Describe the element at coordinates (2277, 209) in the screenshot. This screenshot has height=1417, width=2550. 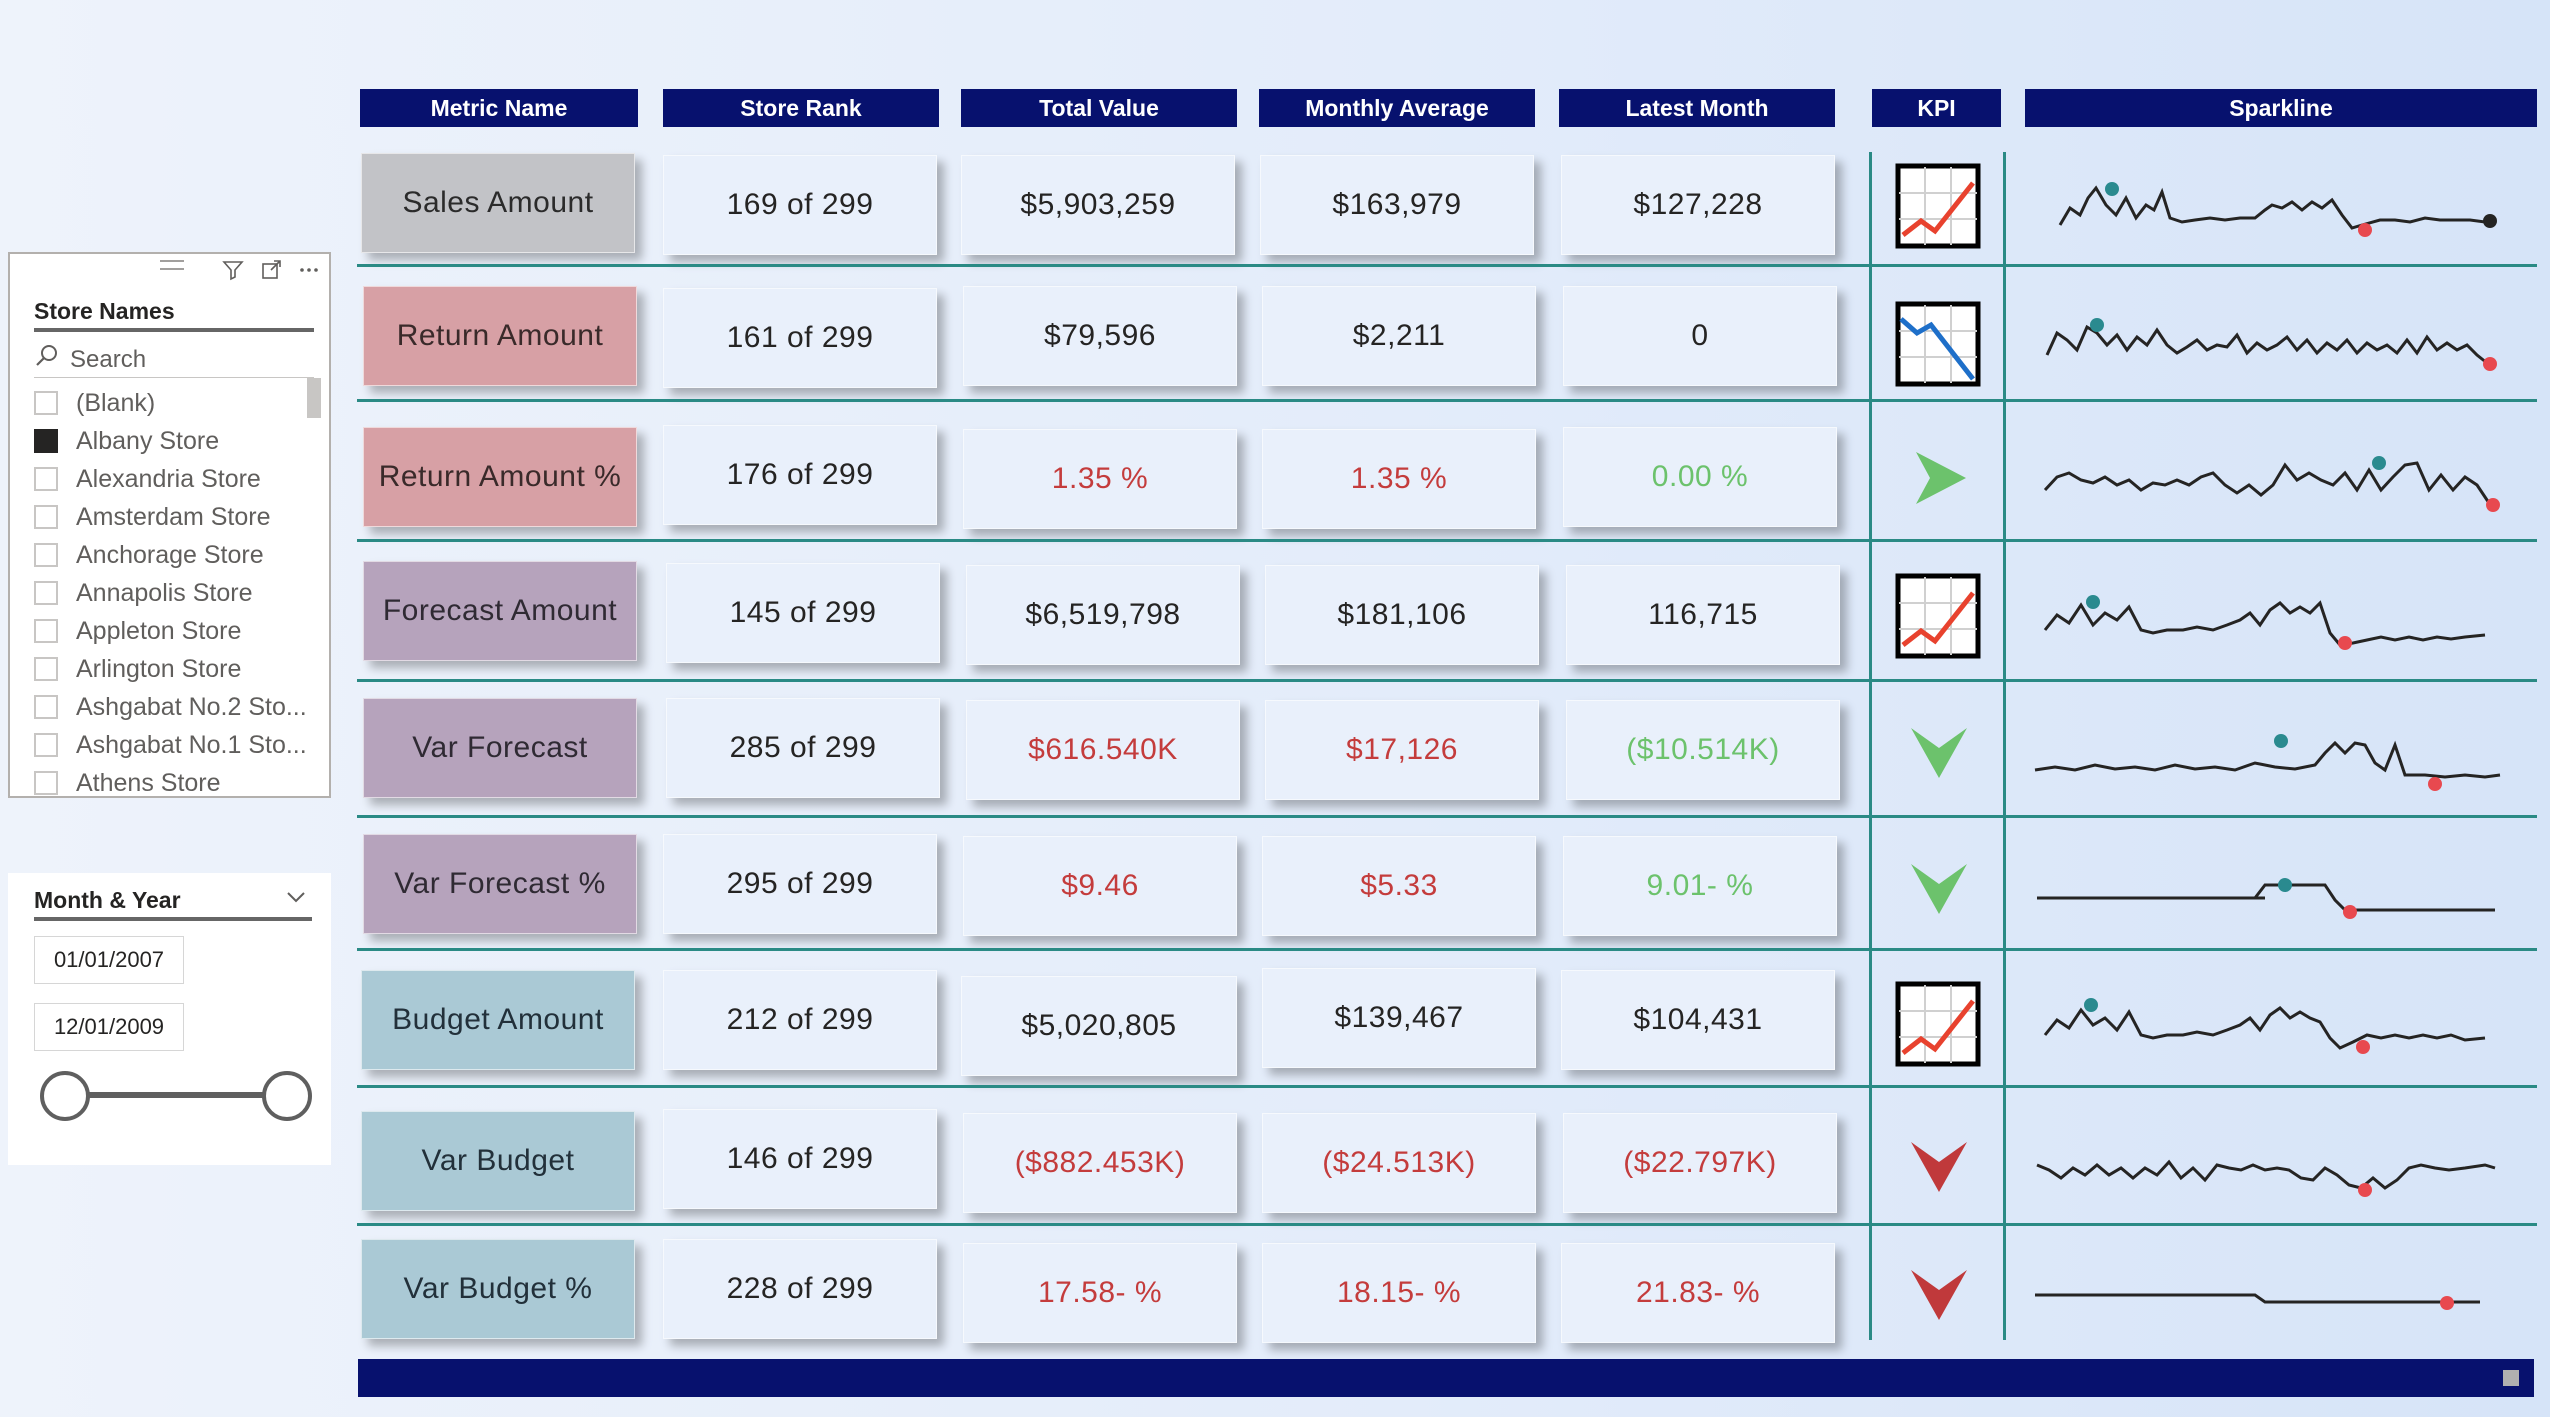
I see `sparkline-sales-amount` at that location.